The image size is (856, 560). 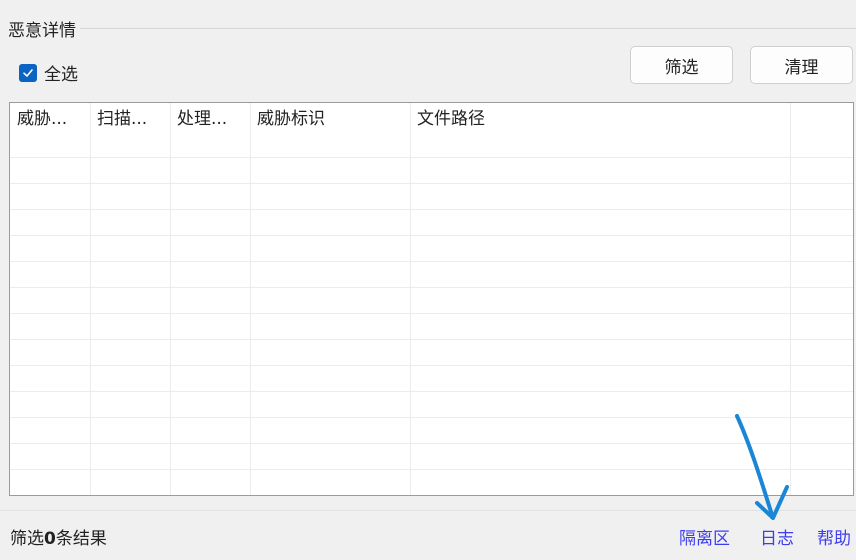 What do you see at coordinates (50, 539) in the screenshot?
I see `status-count: 0` at bounding box center [50, 539].